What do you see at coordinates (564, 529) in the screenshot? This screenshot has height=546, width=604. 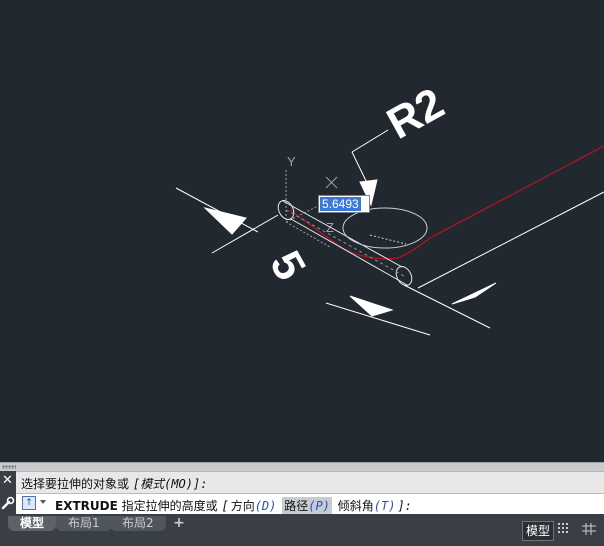 I see `grid-icon` at bounding box center [564, 529].